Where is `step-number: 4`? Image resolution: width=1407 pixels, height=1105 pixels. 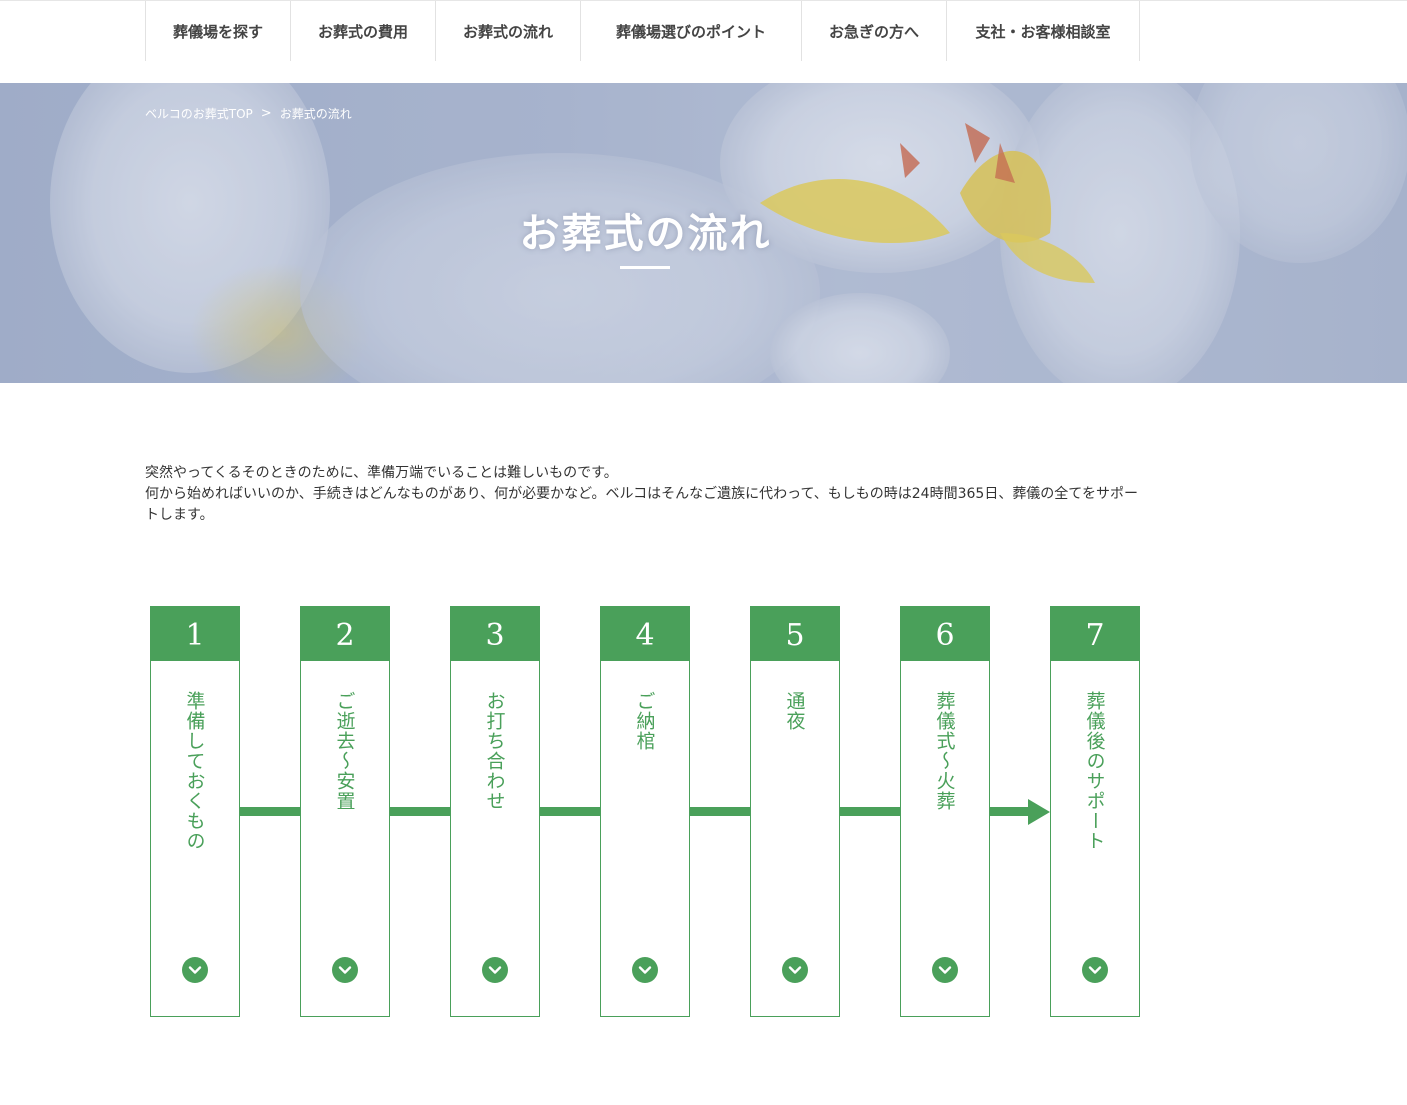
step-number: 4 is located at coordinates (645, 634).